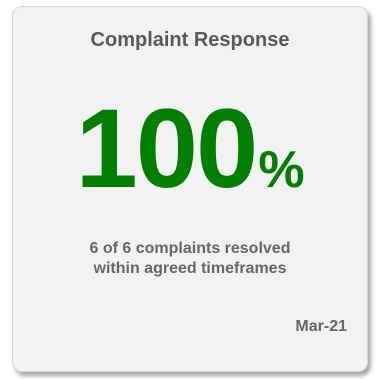 This screenshot has width=378, height=379. Describe the element at coordinates (321, 326) in the screenshot. I see `period-date: Mar-21` at that location.